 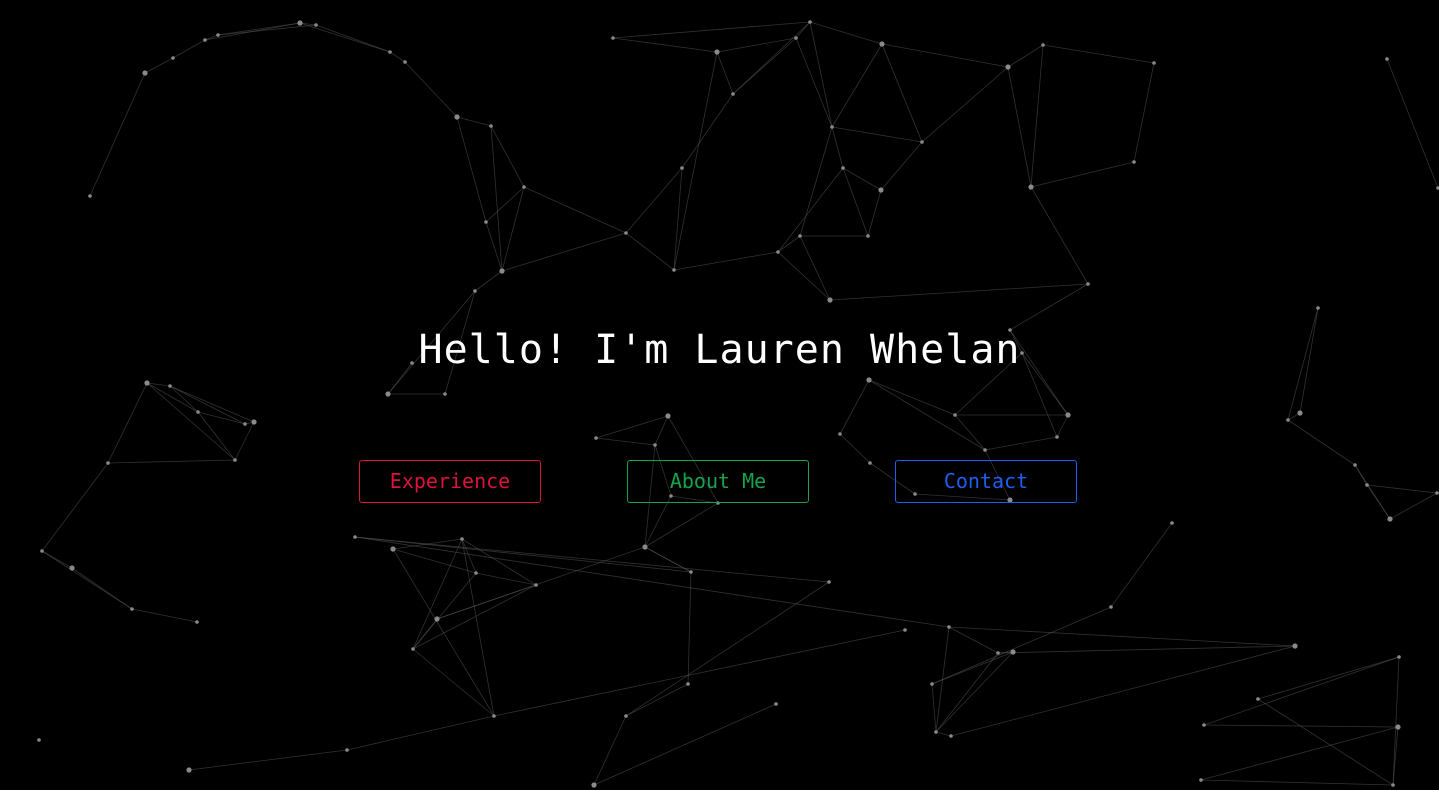 I want to click on about-me-button: About Me, so click(x=718, y=481).